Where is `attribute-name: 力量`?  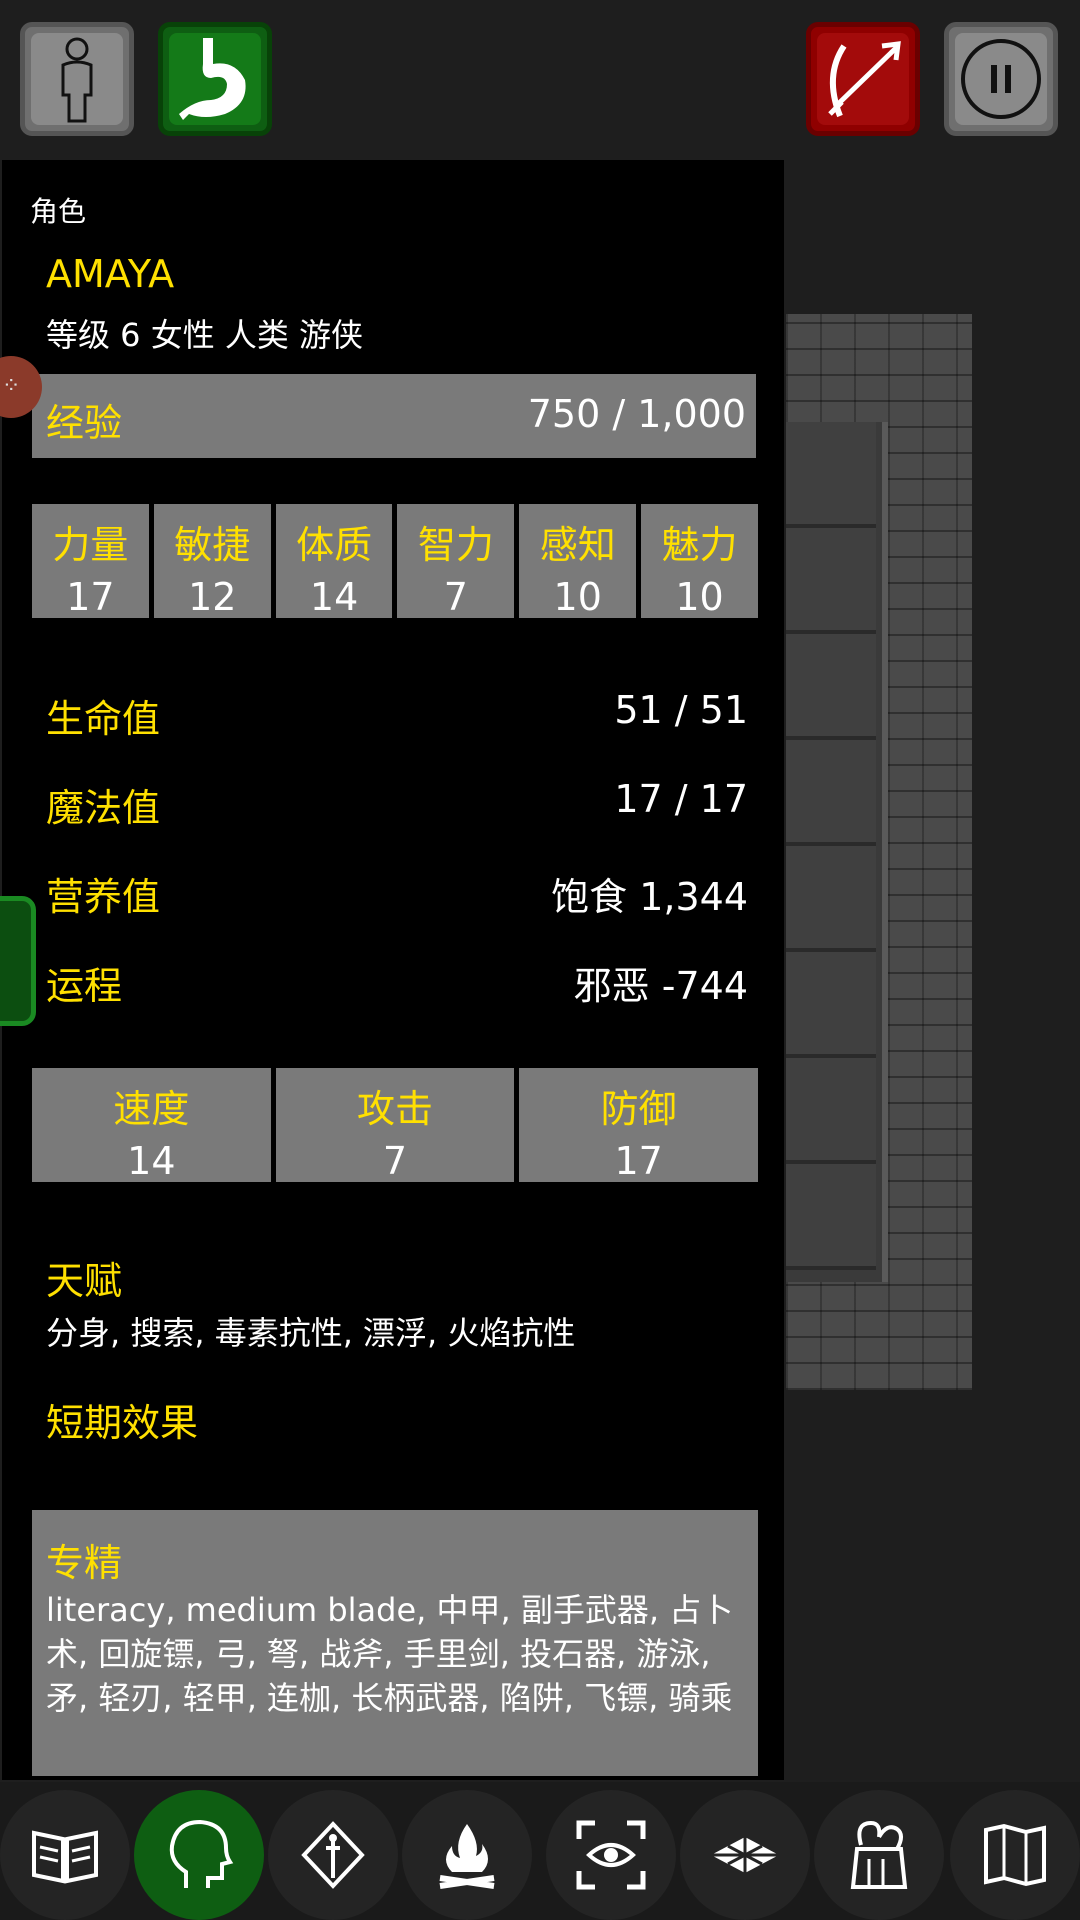 attribute-name: 力量 is located at coordinates (90, 545).